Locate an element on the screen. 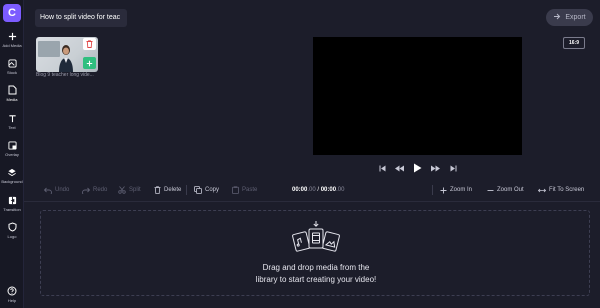 Image resolution: width=600 pixels, height=308 pixels. rewind-button is located at coordinates (399, 168).